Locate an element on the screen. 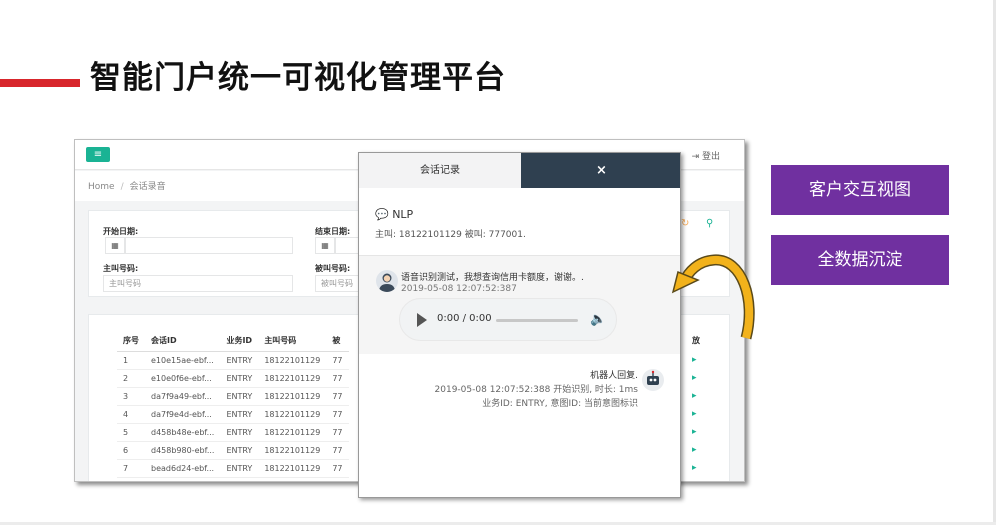 The width and height of the screenshot is (996, 525). nlp-heading: 💬 NLP is located at coordinates (394, 214).